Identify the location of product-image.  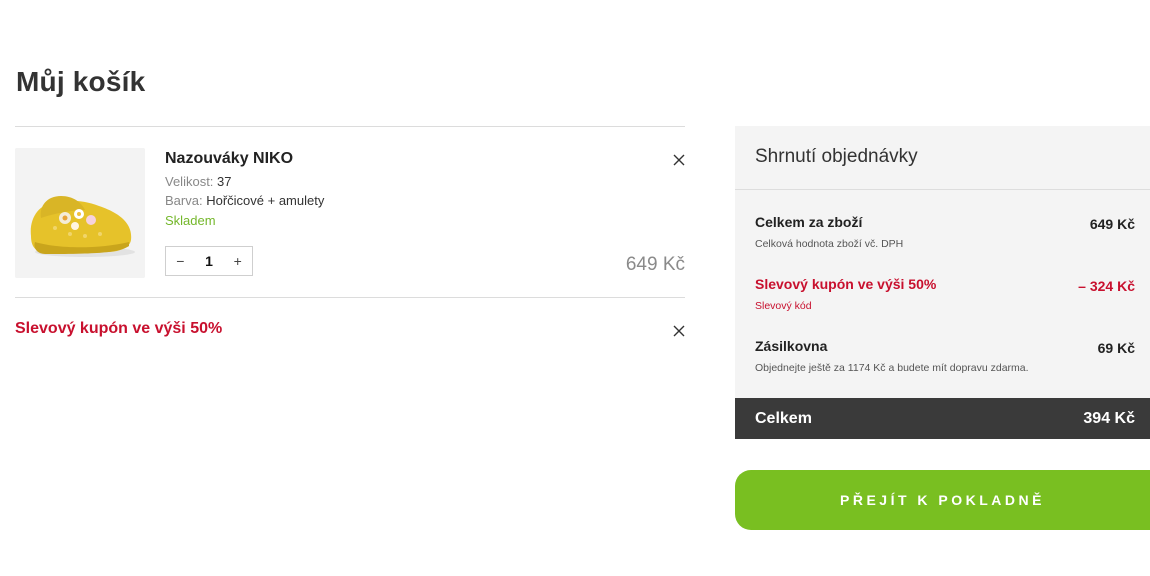
(80, 213).